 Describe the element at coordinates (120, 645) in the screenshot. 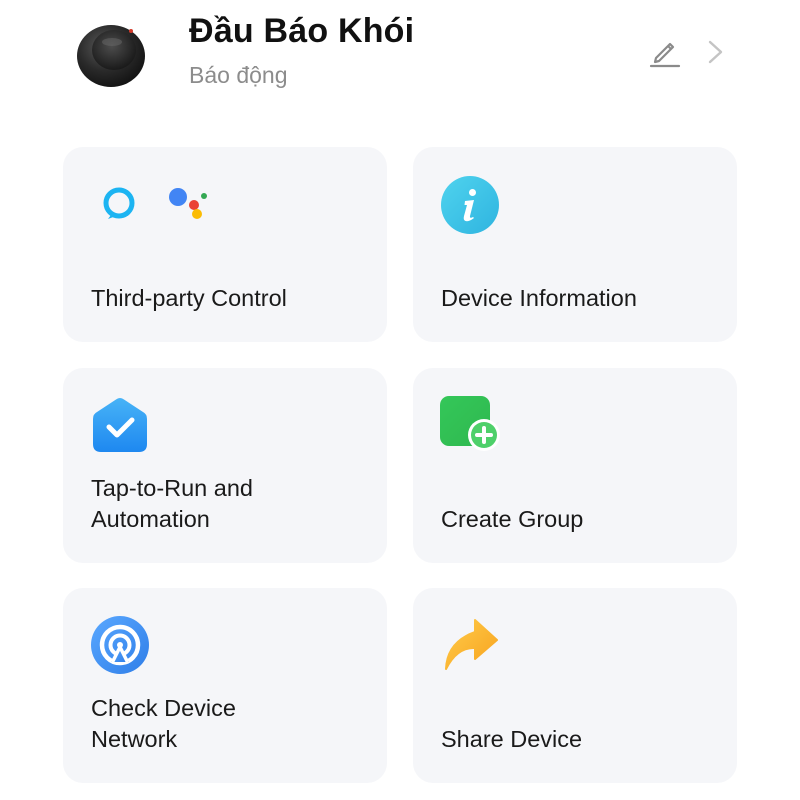

I see `network-signal-icon` at that location.